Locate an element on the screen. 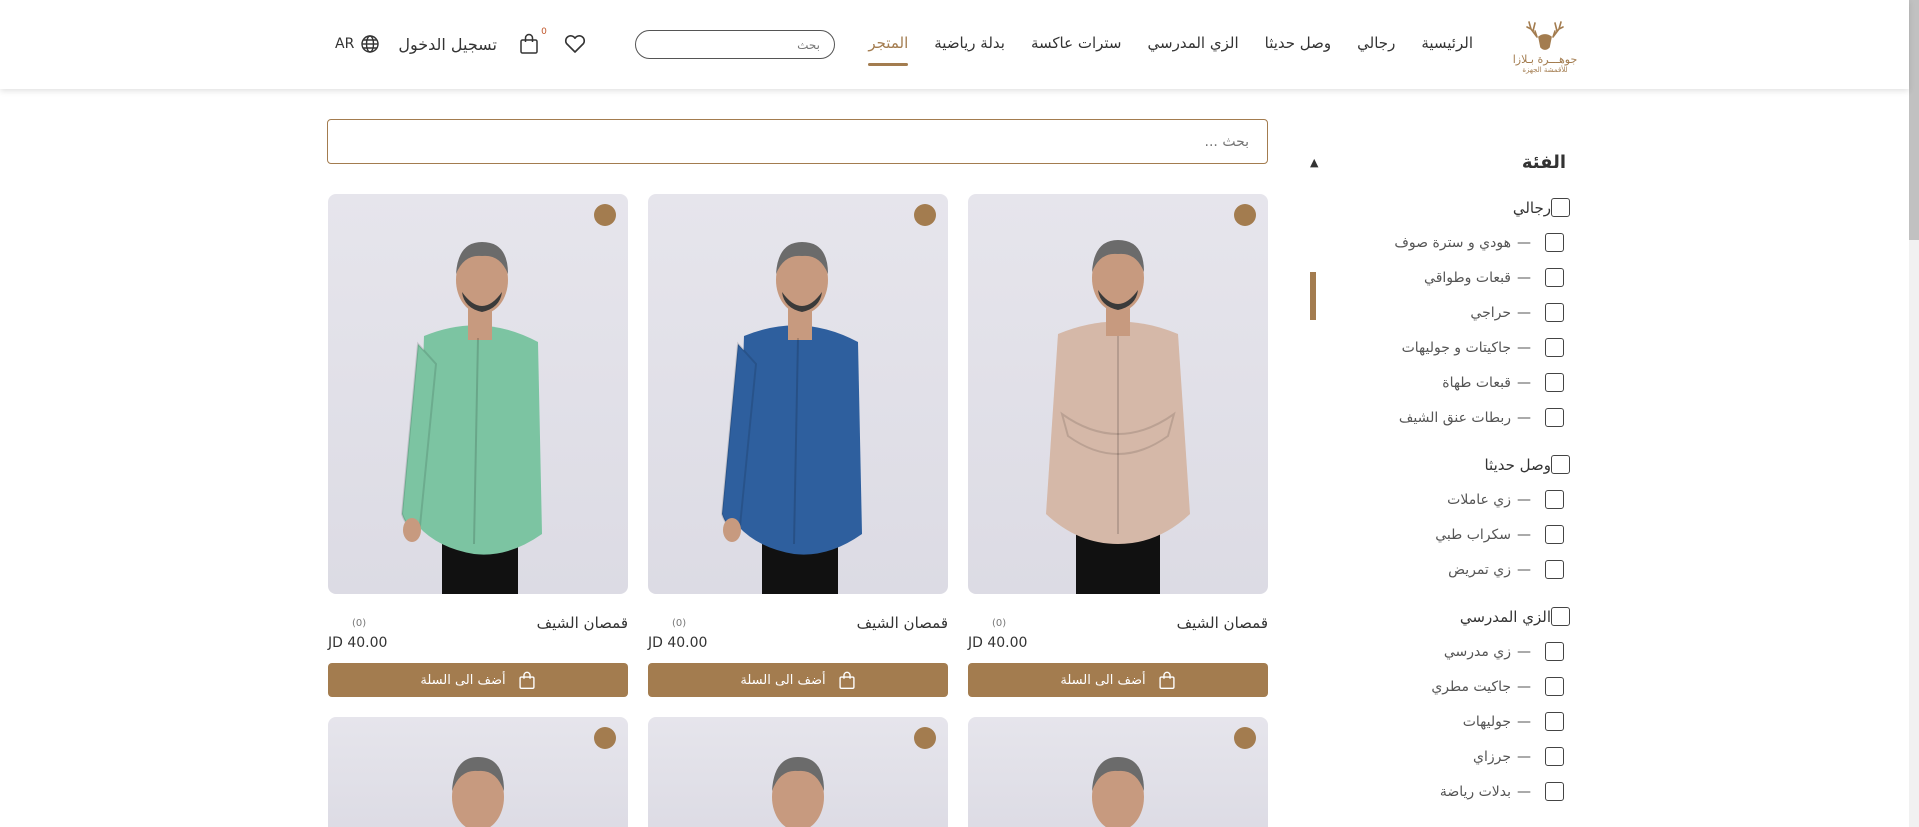 The width and height of the screenshot is (1919, 827). nav-school-uniform: الزي المدرسي is located at coordinates (1193, 43).